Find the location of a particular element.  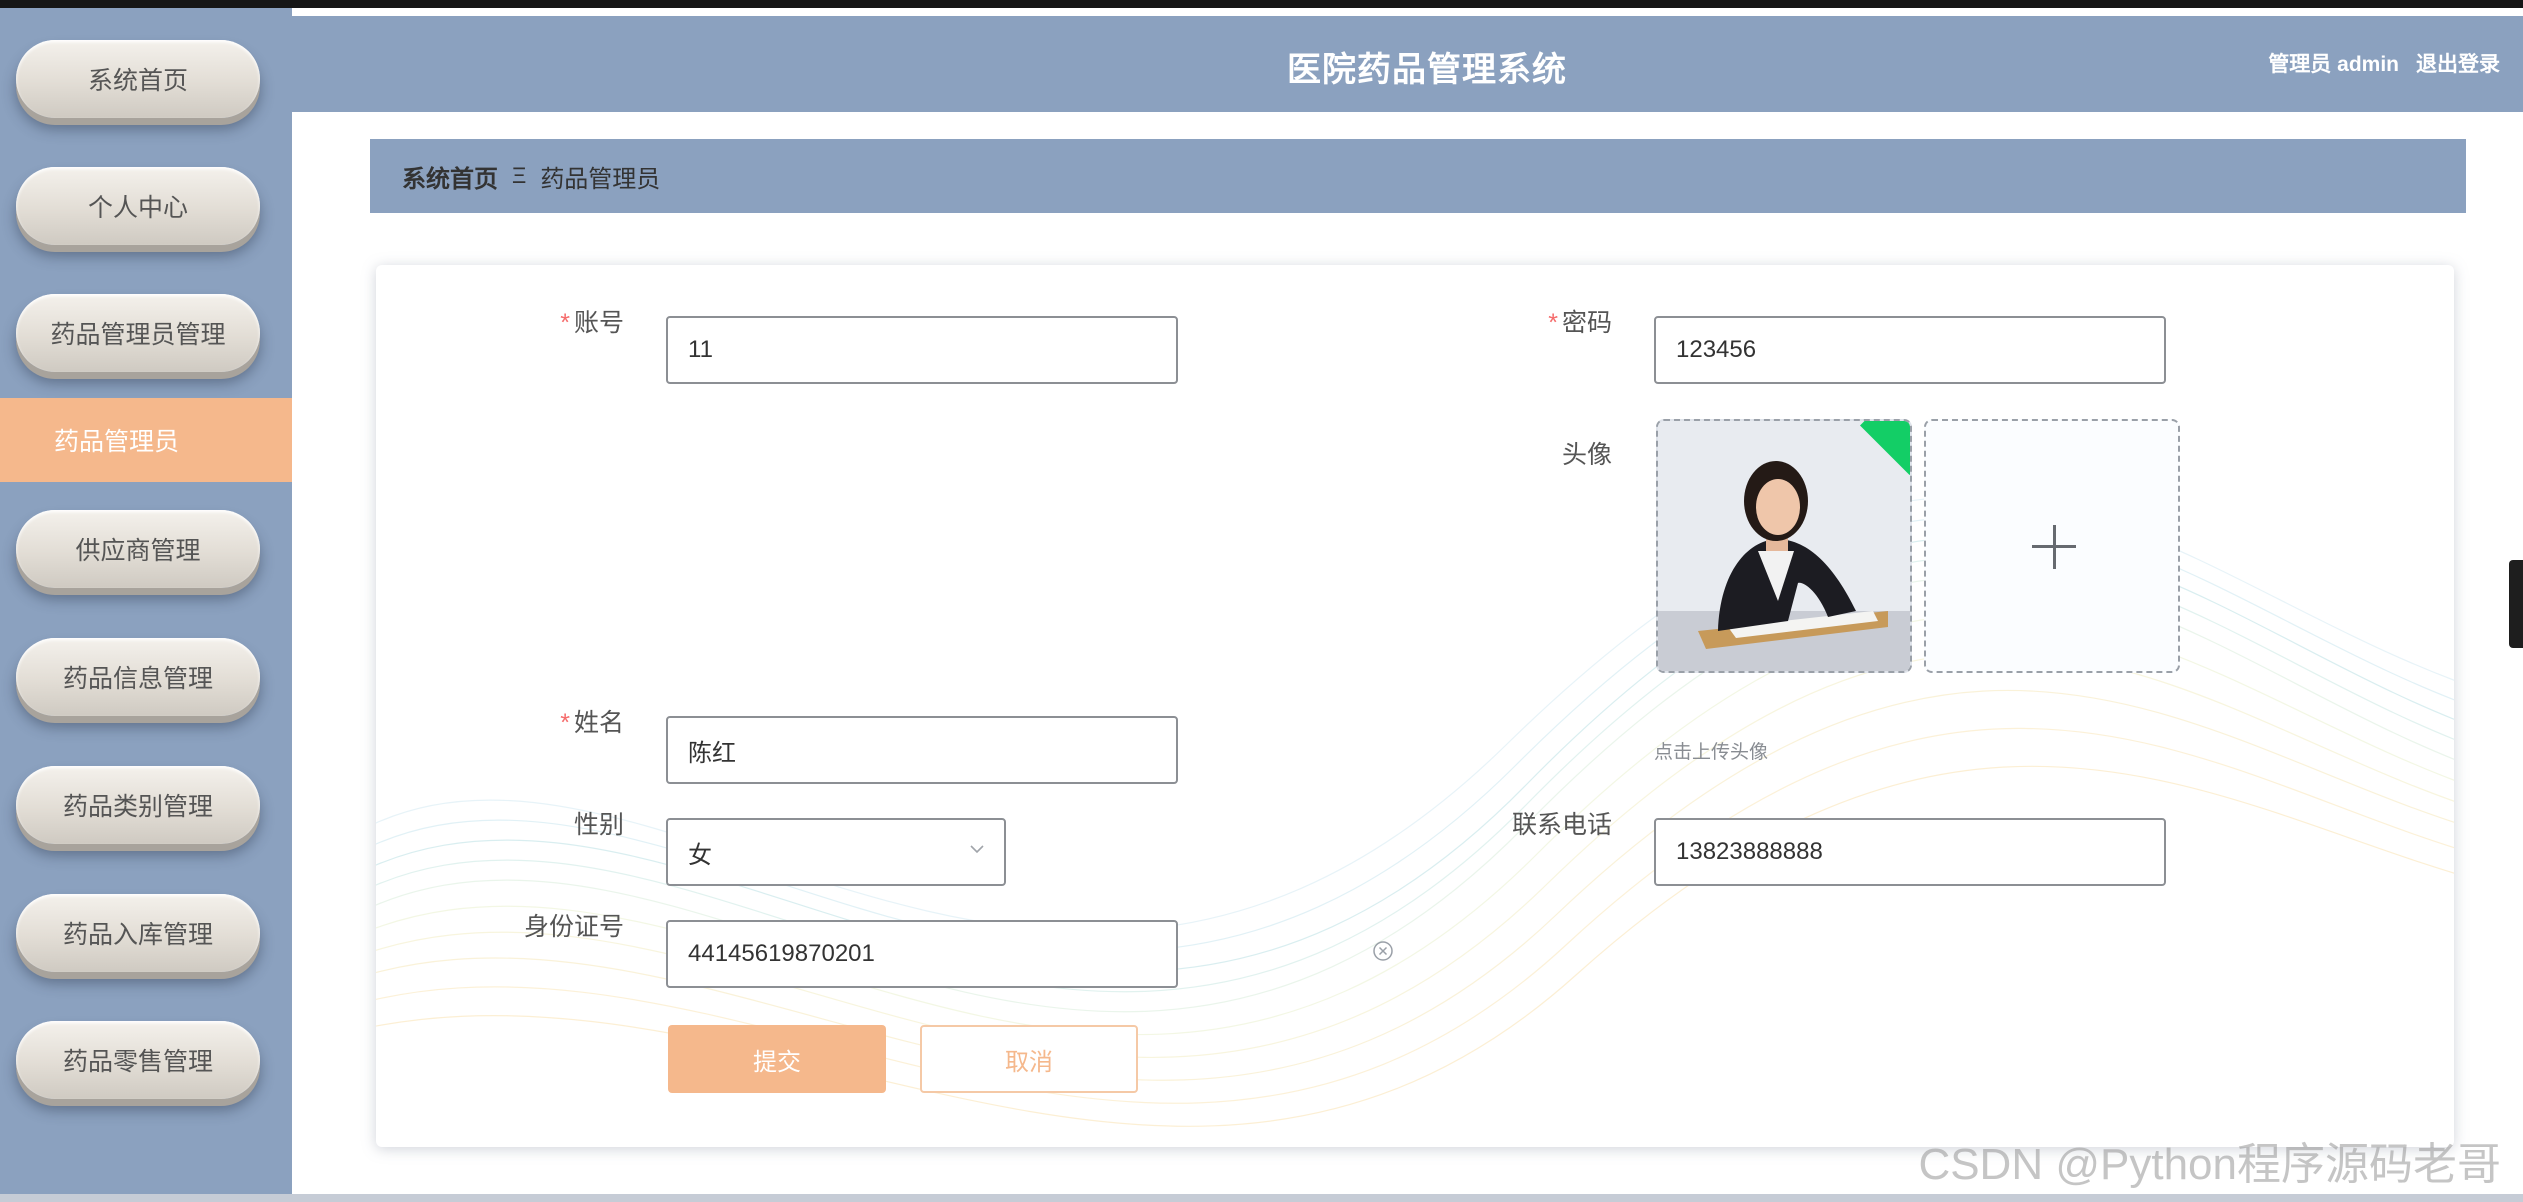

avatar-upload-button is located at coordinates (2052, 546).